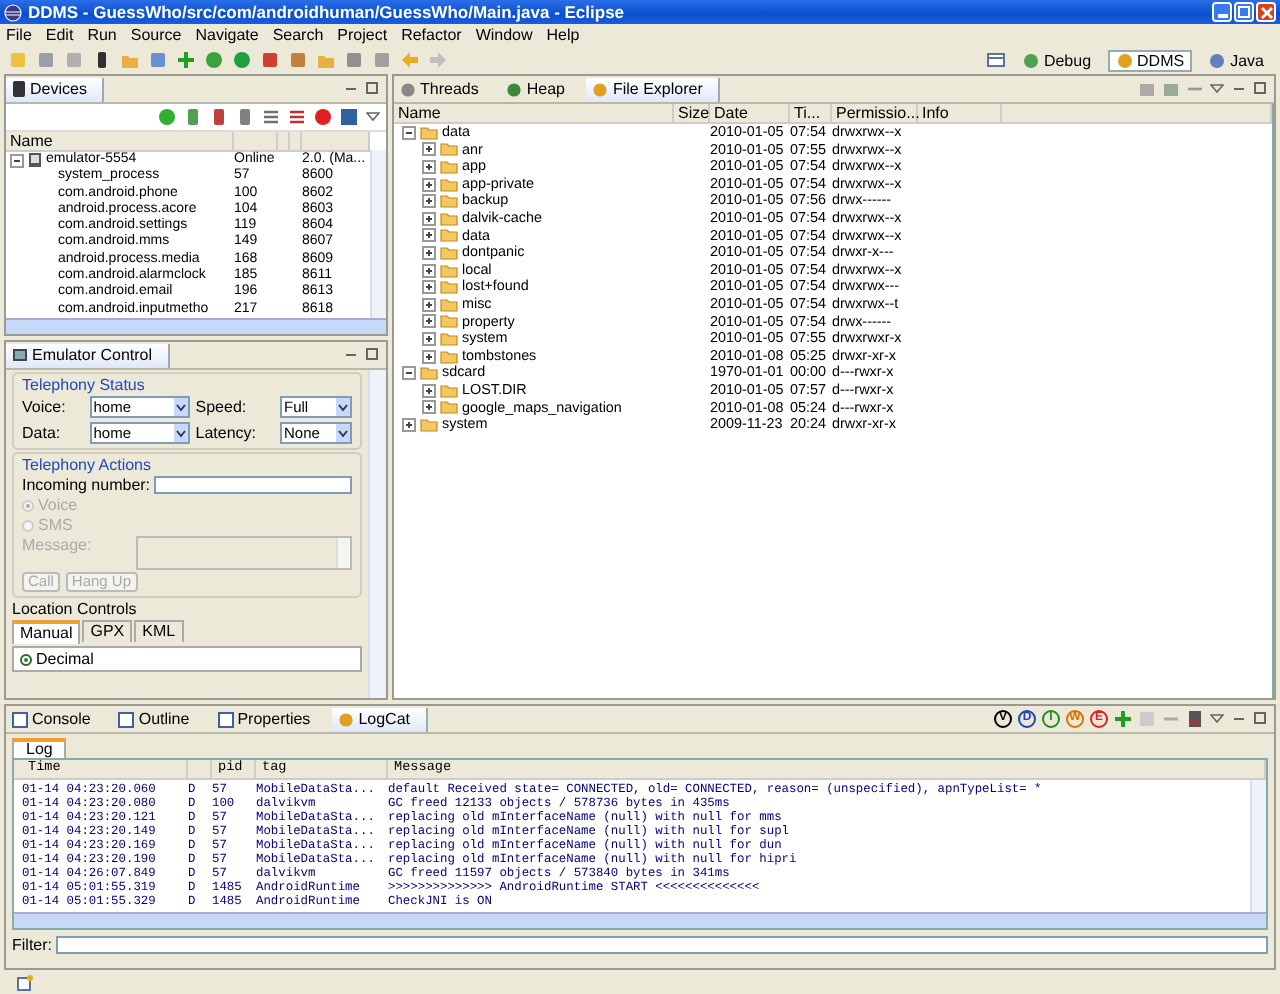 Image resolution: width=1280 pixels, height=994 pixels. Describe the element at coordinates (102, 35) in the screenshot. I see `menu-item: Run` at that location.